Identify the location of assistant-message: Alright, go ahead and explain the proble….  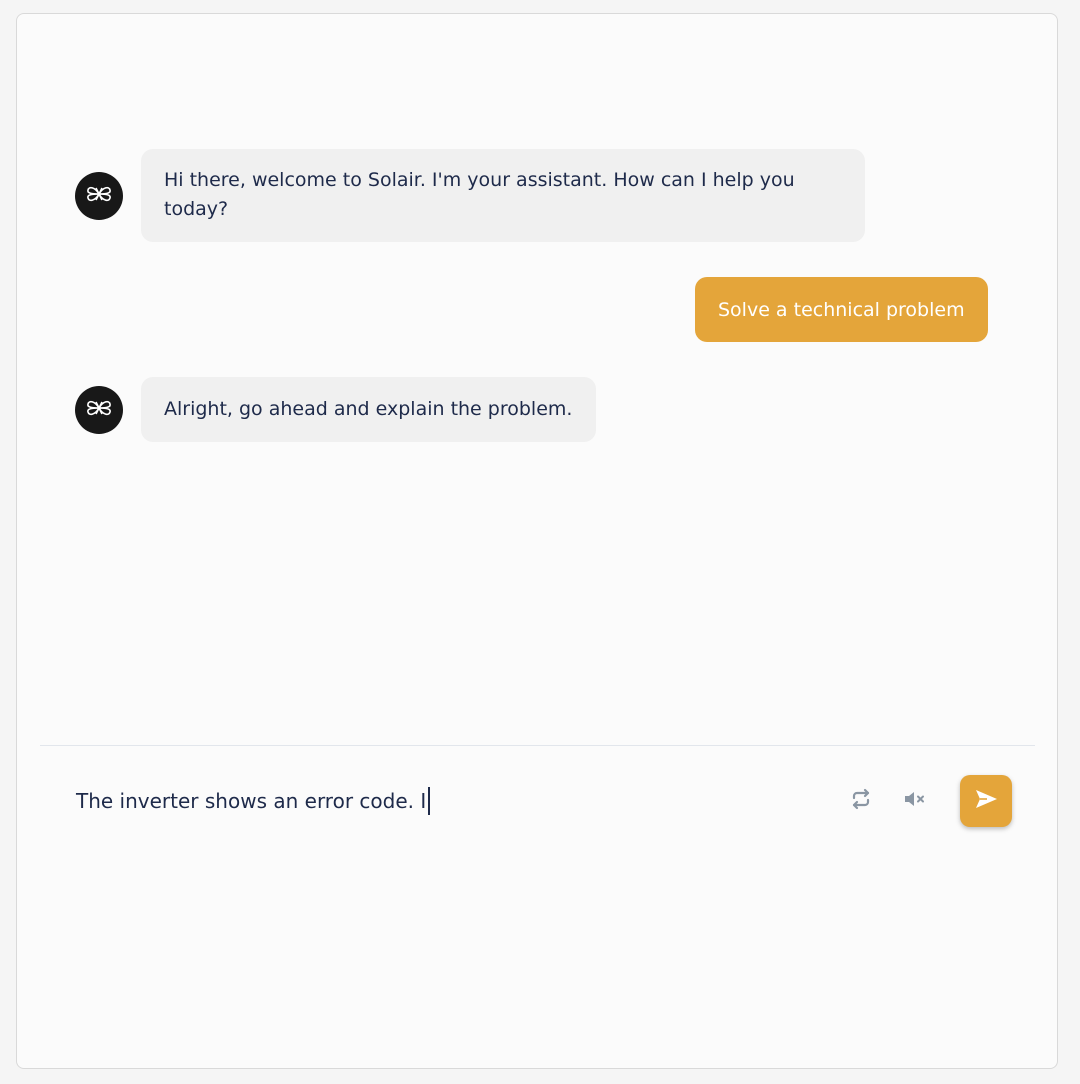
(336, 409).